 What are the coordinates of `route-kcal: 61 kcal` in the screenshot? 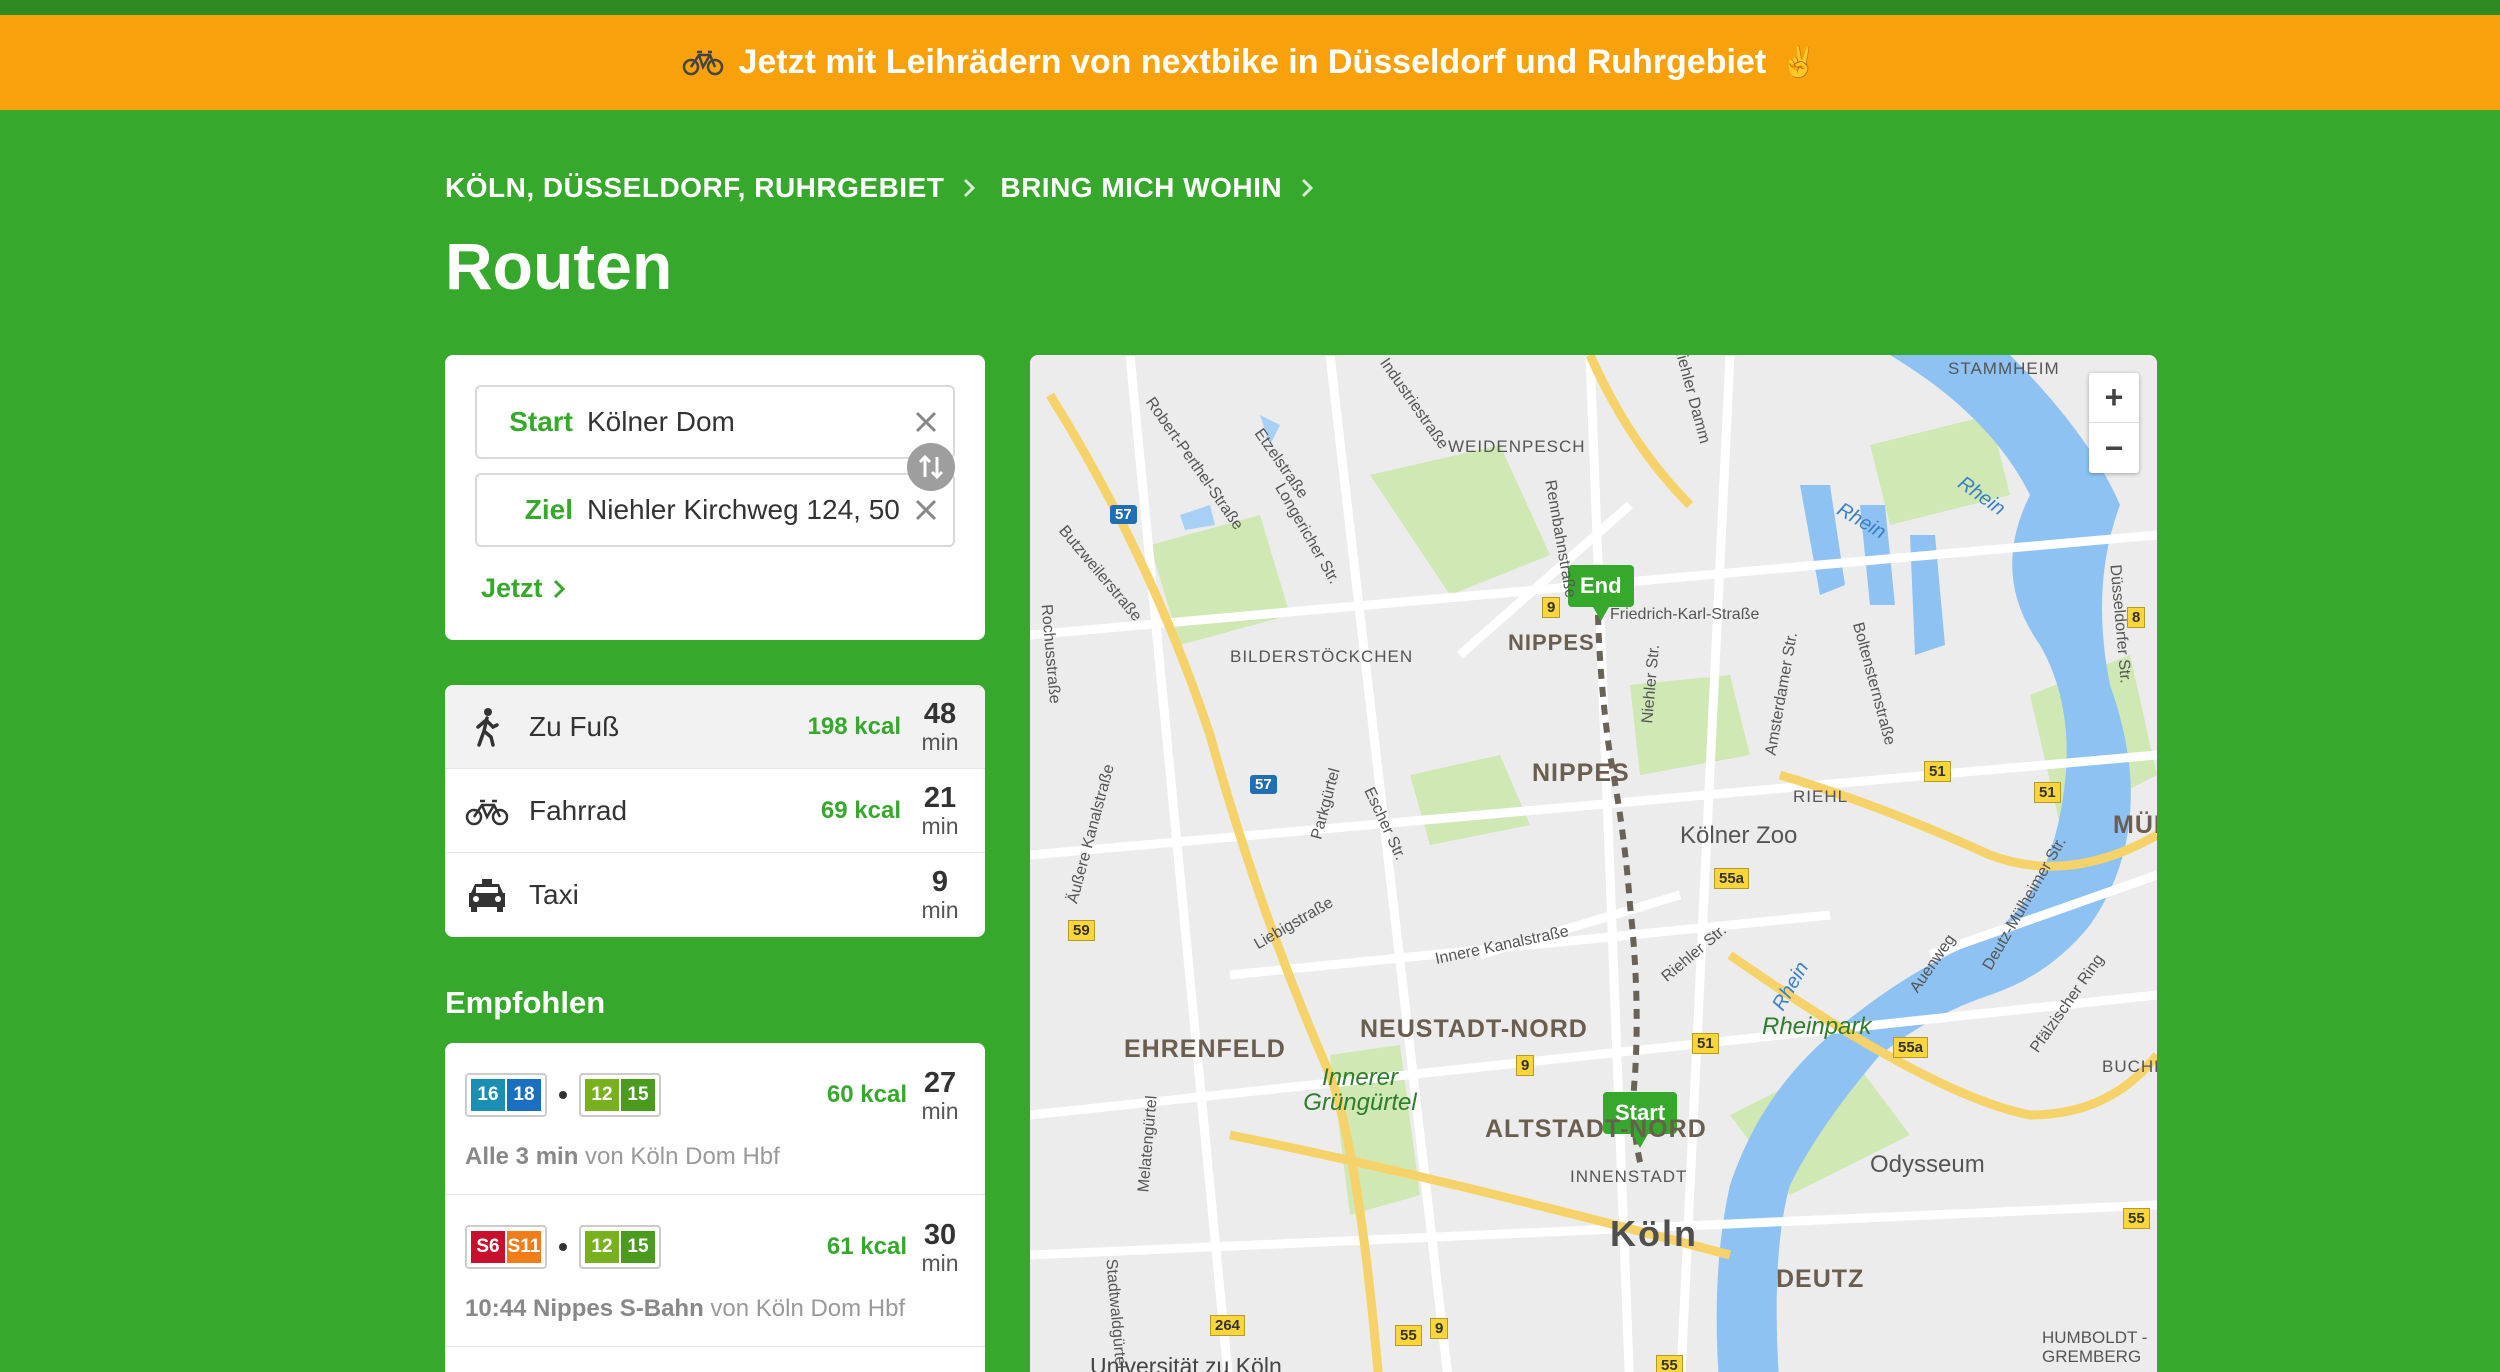 It's located at (866, 1246).